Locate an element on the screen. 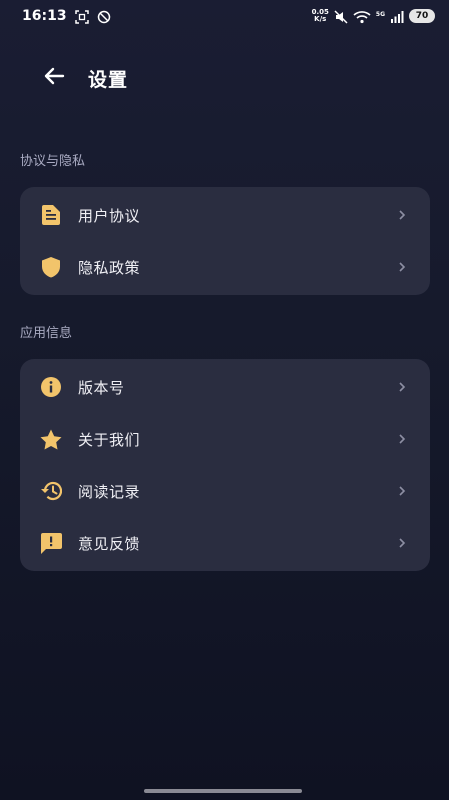  row-label: 意见反馈 is located at coordinates (109, 543).